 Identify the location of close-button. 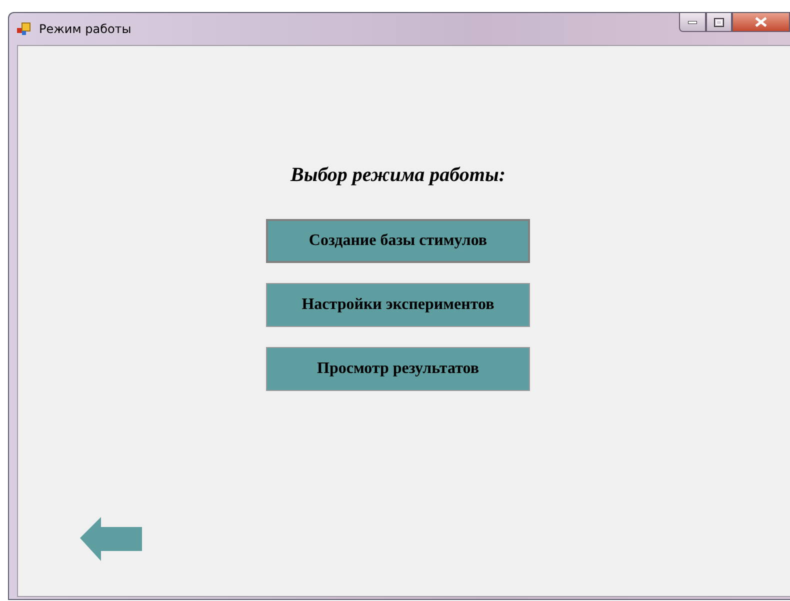
(761, 22).